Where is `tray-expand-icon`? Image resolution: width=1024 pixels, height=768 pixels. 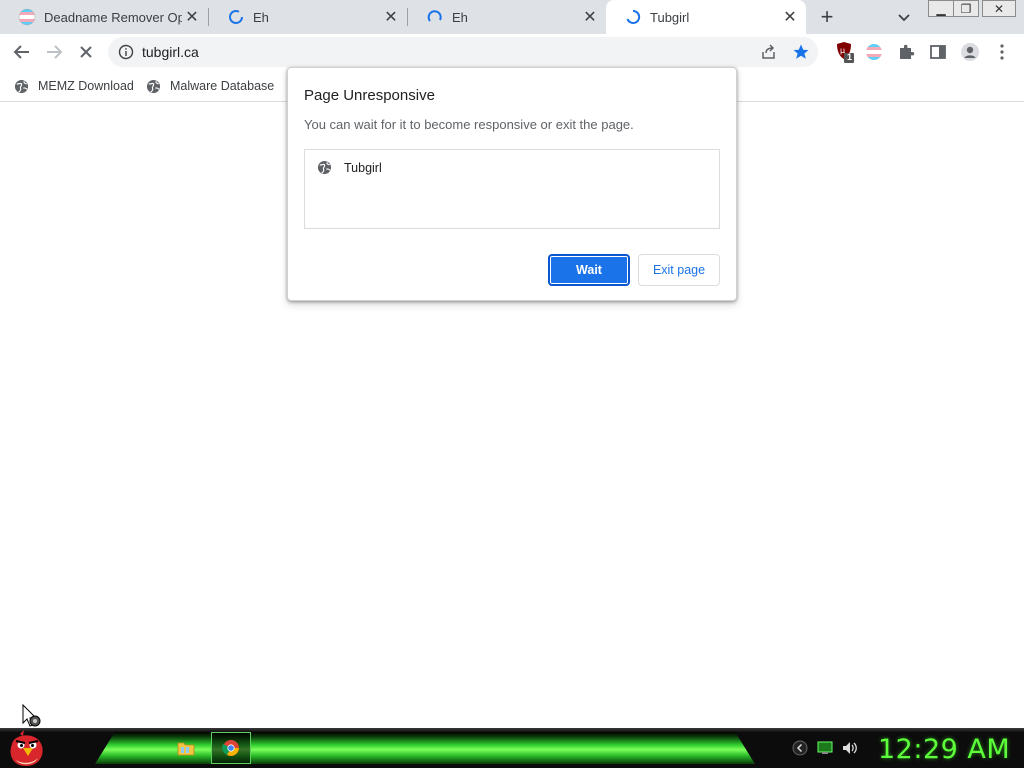 tray-expand-icon is located at coordinates (800, 748).